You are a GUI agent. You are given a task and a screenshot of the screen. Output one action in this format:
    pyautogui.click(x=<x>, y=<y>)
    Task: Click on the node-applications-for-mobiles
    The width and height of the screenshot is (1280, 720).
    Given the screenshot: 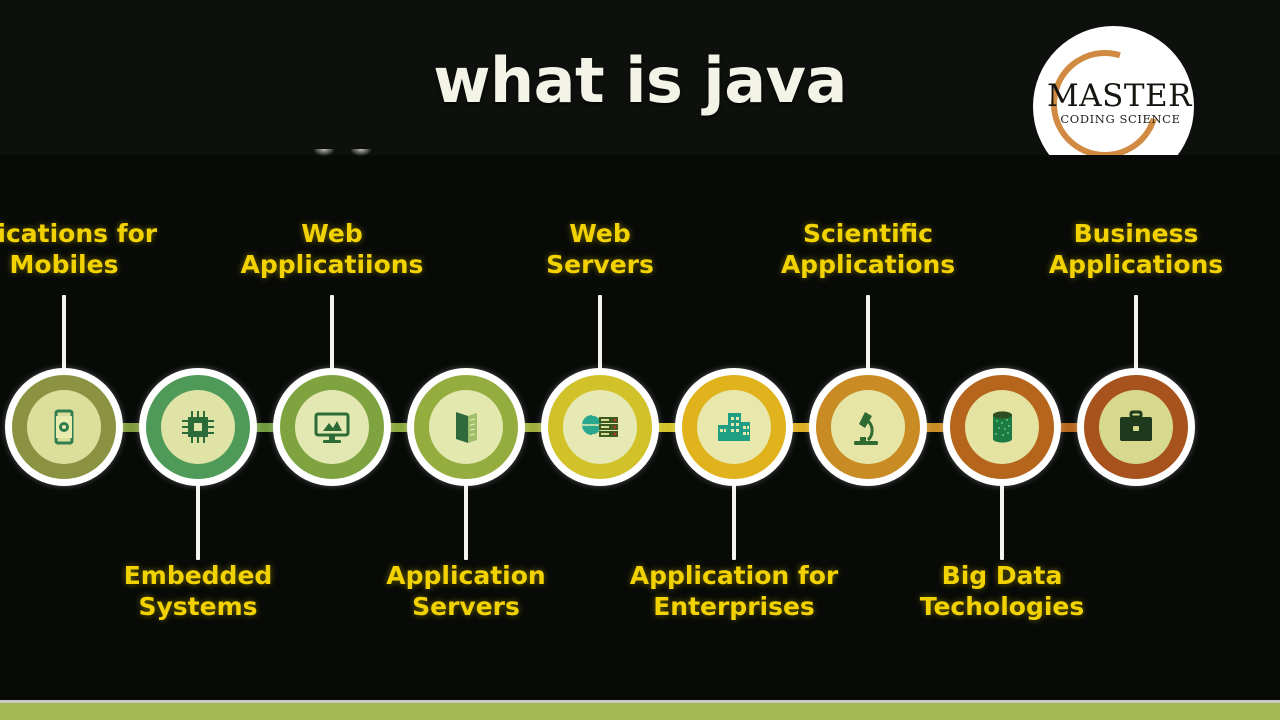 What is the action you would take?
    pyautogui.click(x=64, y=427)
    